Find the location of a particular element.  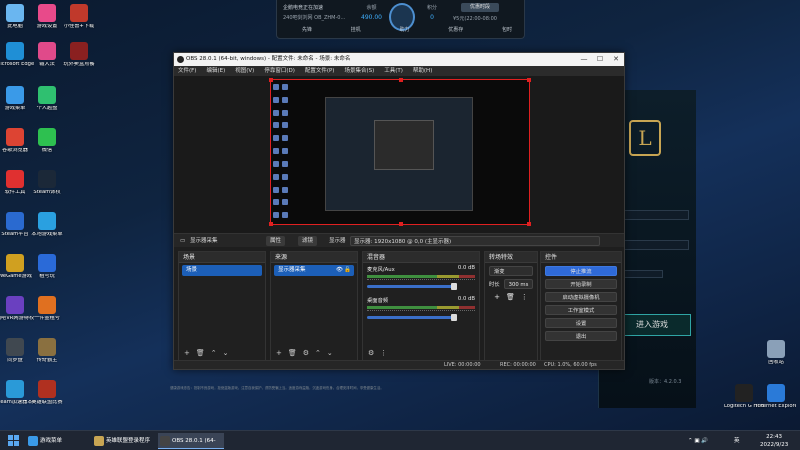

desktop-icon: 玩外卖盒点餐 is located at coordinates (79, 55).